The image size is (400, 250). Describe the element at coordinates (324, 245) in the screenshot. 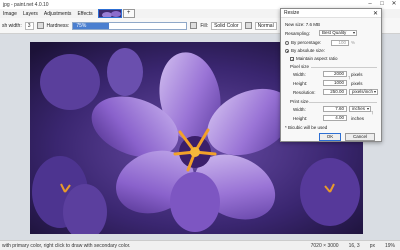

I see `image-size-readout: 7020 × 3000` at that location.